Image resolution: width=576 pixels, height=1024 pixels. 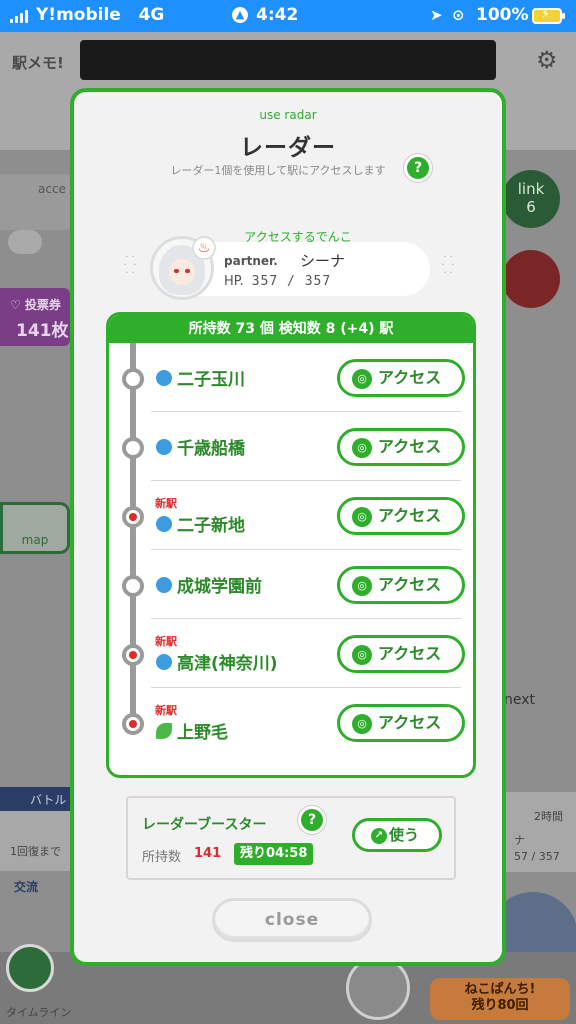 What do you see at coordinates (277, 15) in the screenshot?
I see `status-time: 4:42` at bounding box center [277, 15].